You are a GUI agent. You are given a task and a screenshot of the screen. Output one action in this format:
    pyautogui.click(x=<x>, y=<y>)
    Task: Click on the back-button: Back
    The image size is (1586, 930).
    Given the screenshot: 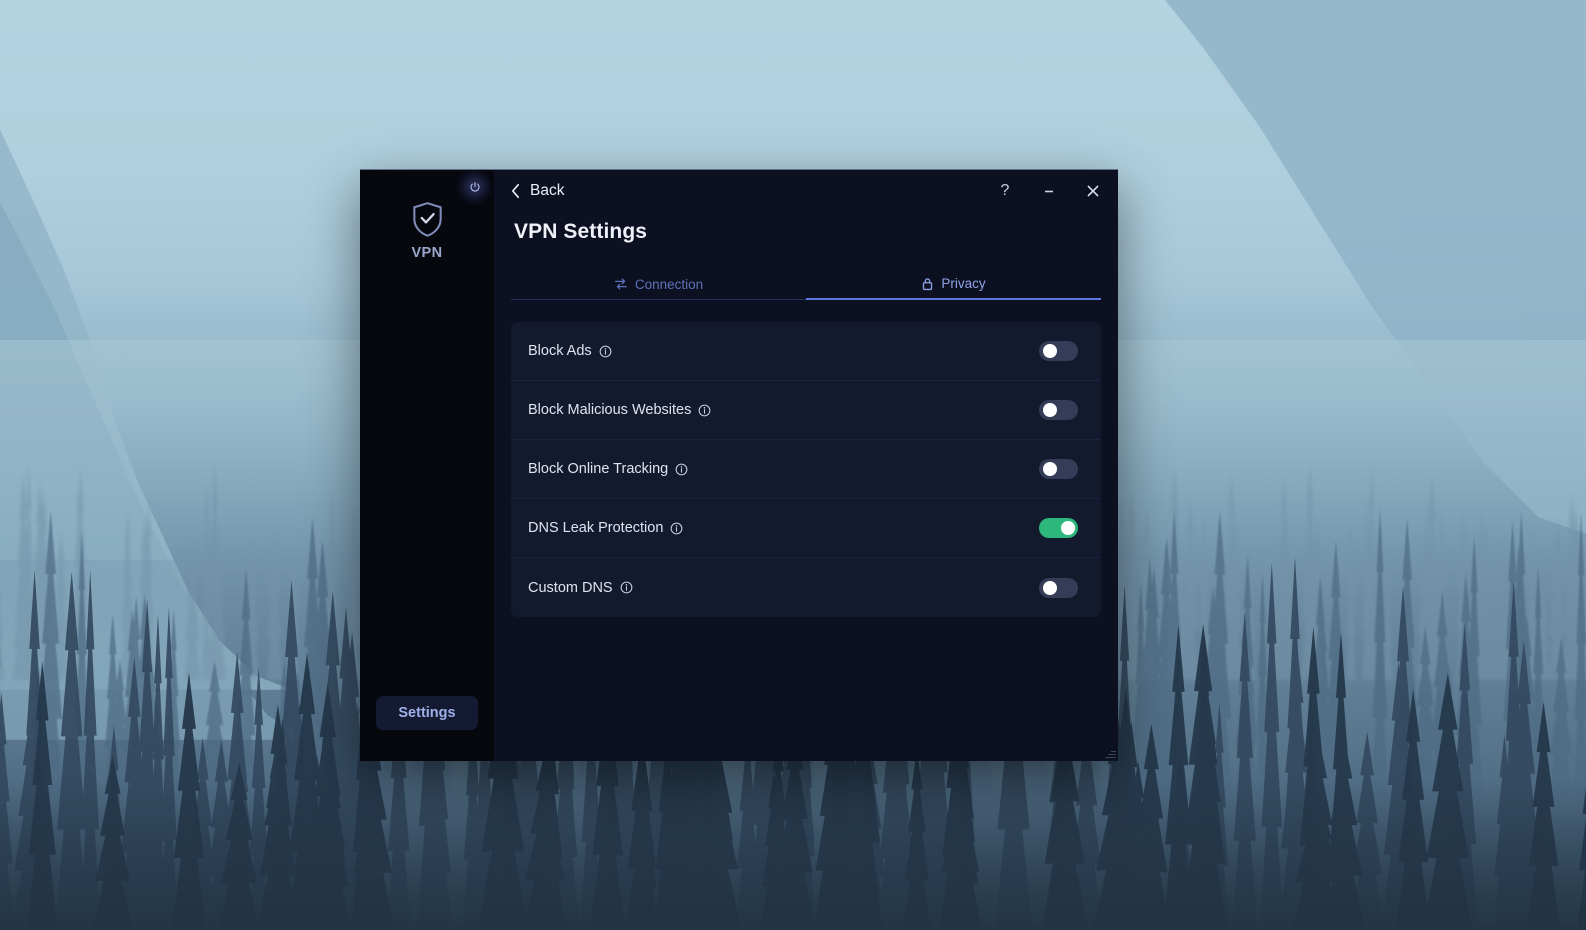 What is the action you would take?
    pyautogui.click(x=537, y=191)
    